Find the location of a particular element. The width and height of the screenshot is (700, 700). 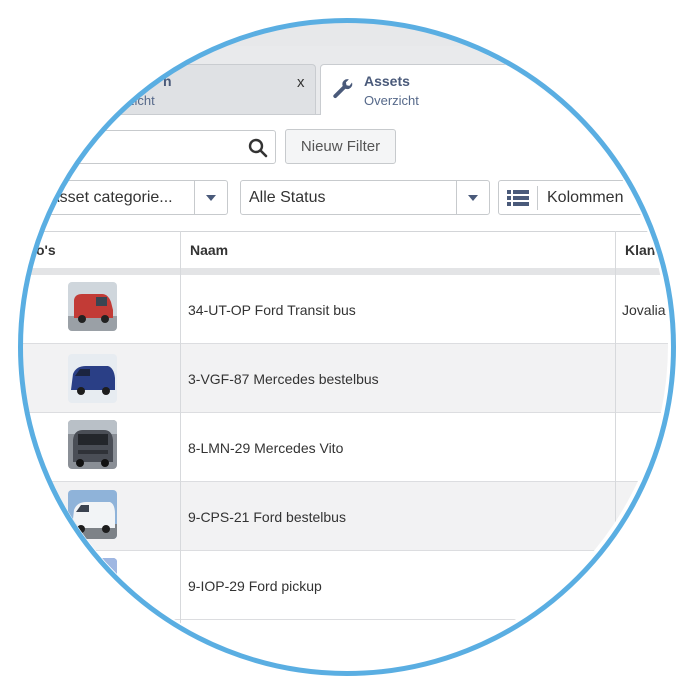

table-row: 8-LMN-29 Mercedes Vito is located at coordinates (345, 447).